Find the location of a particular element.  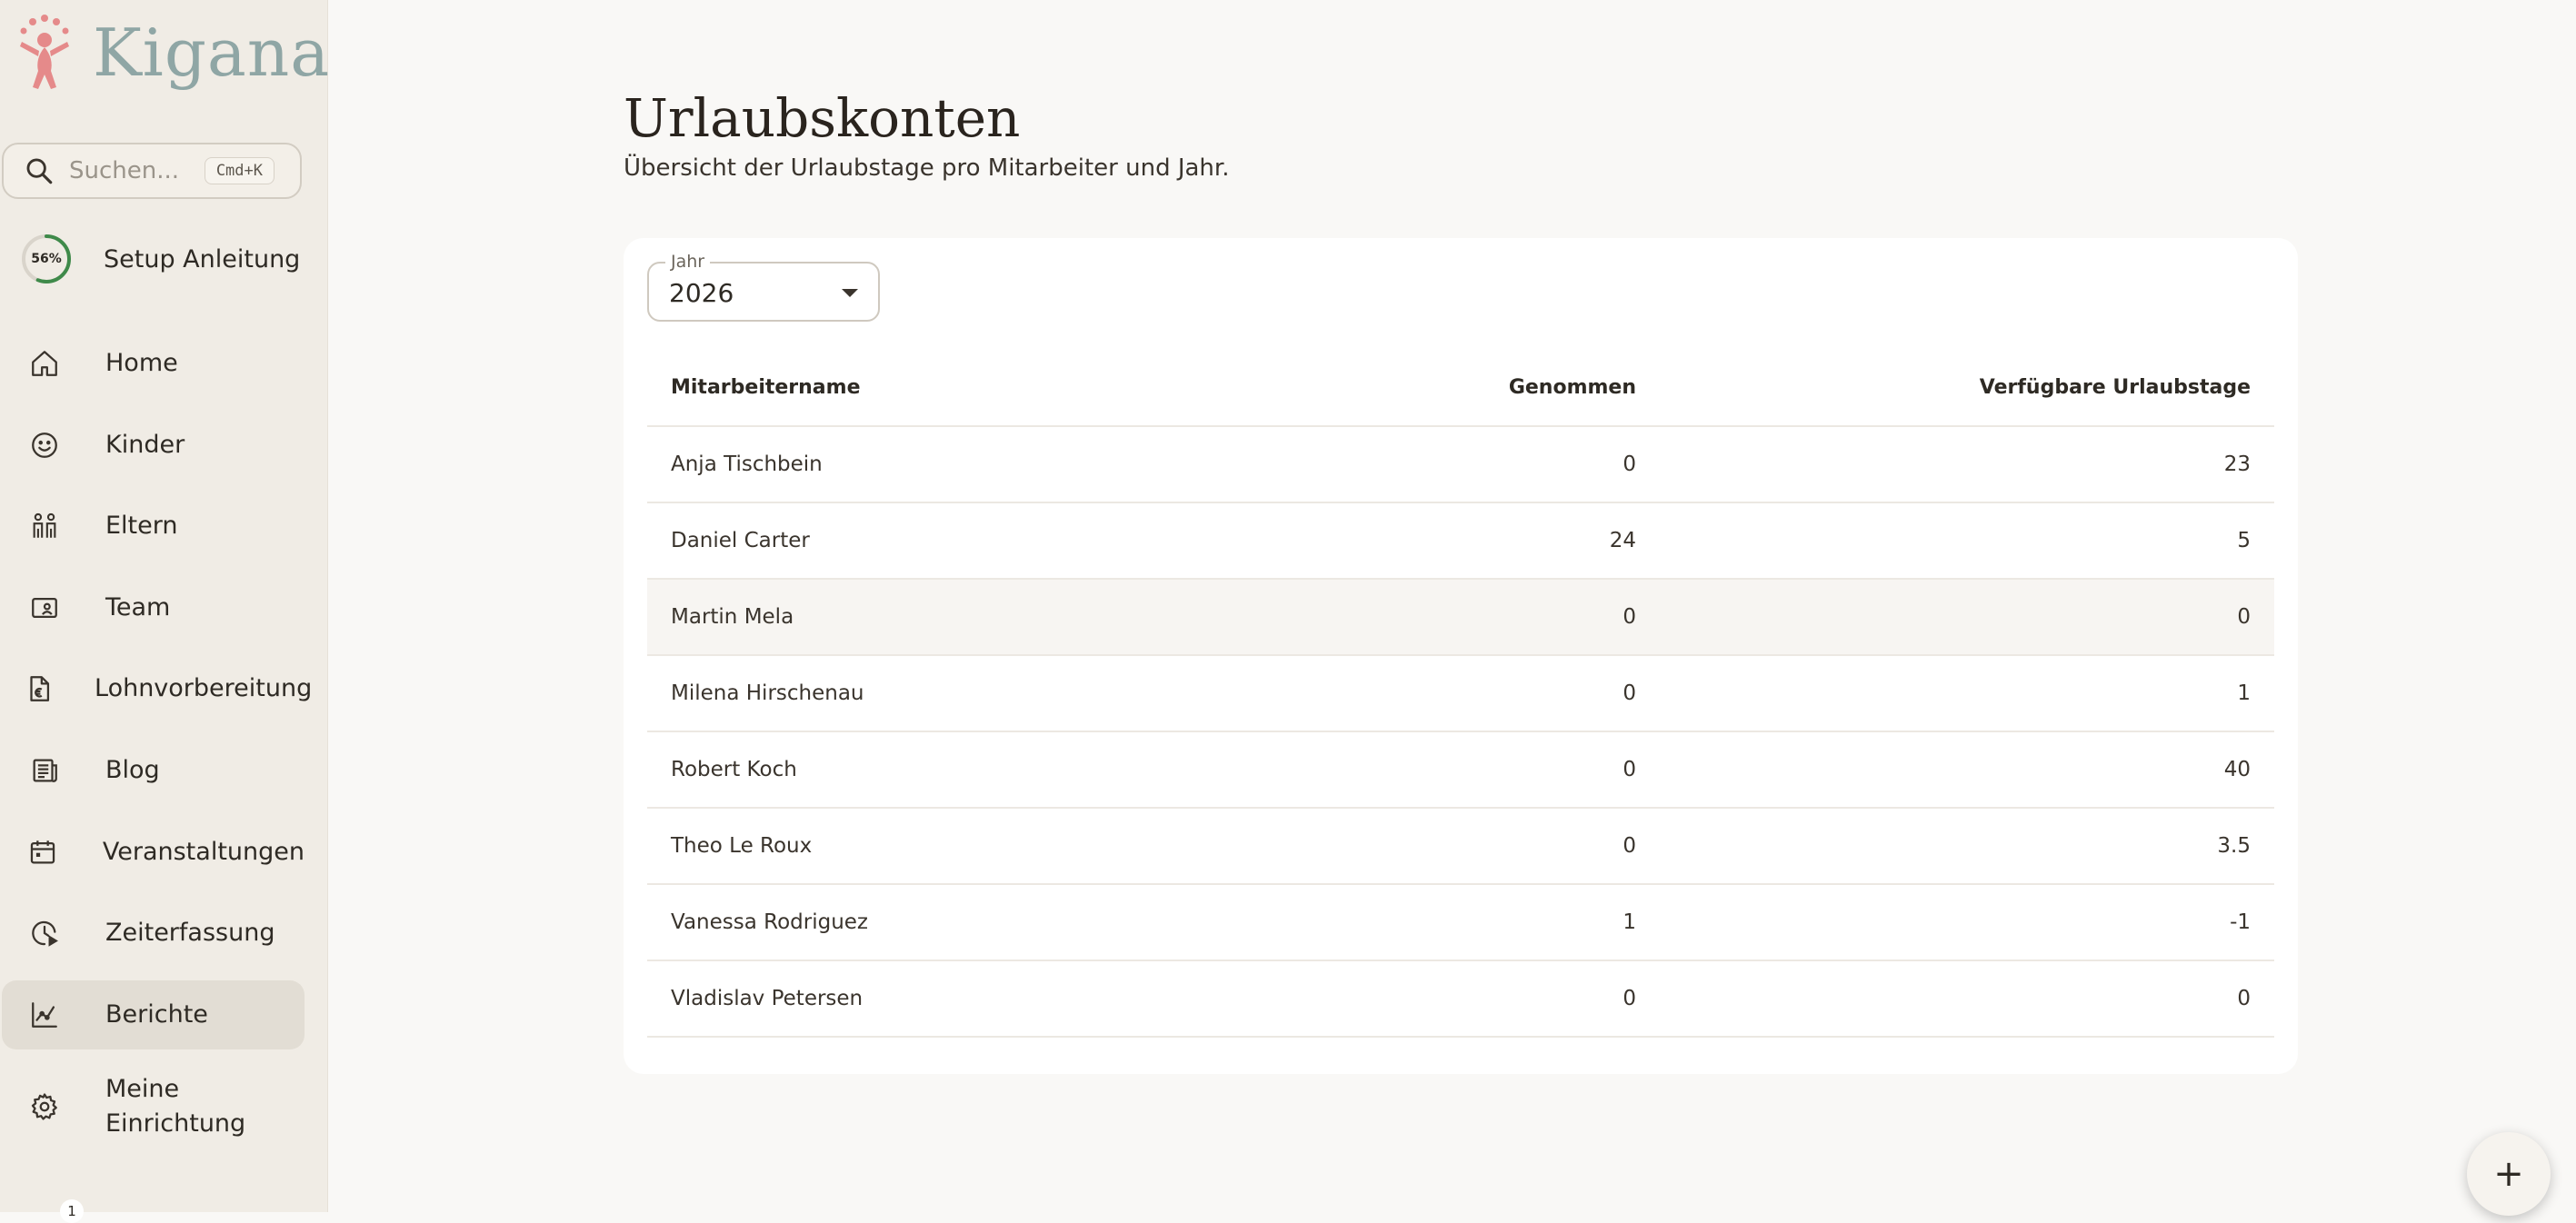

gear-icon is located at coordinates (44, 1107).